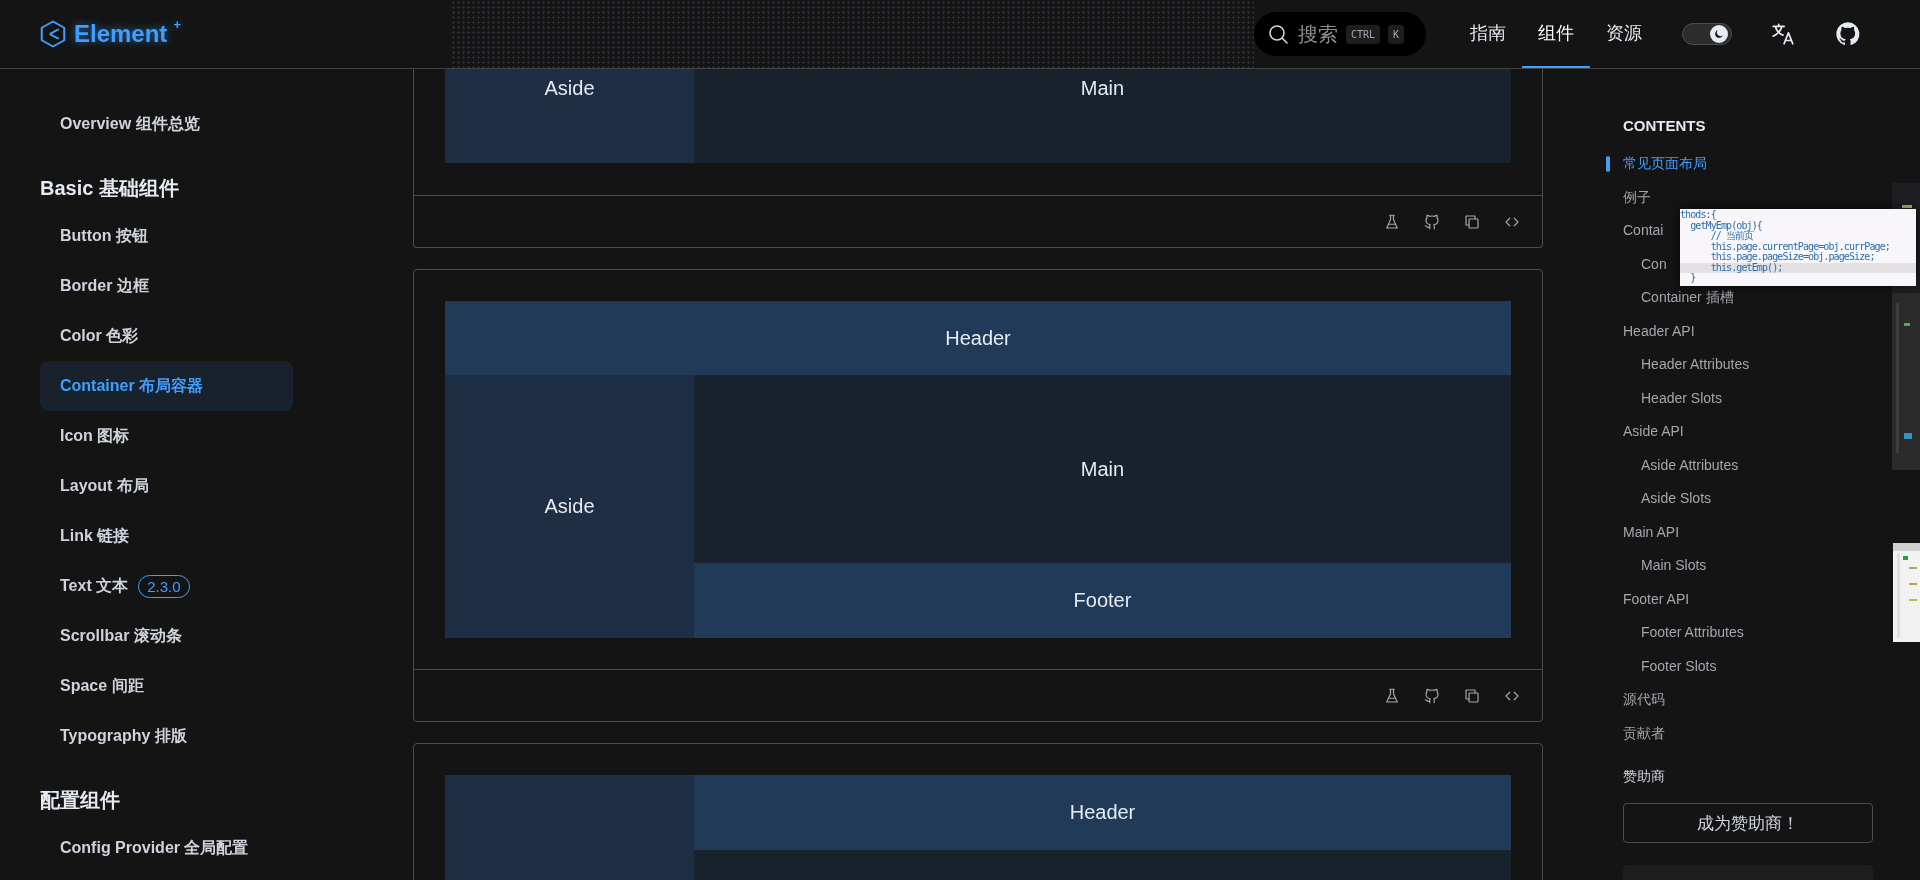  I want to click on sidebar-heading: Basic 基础组件, so click(110, 188).